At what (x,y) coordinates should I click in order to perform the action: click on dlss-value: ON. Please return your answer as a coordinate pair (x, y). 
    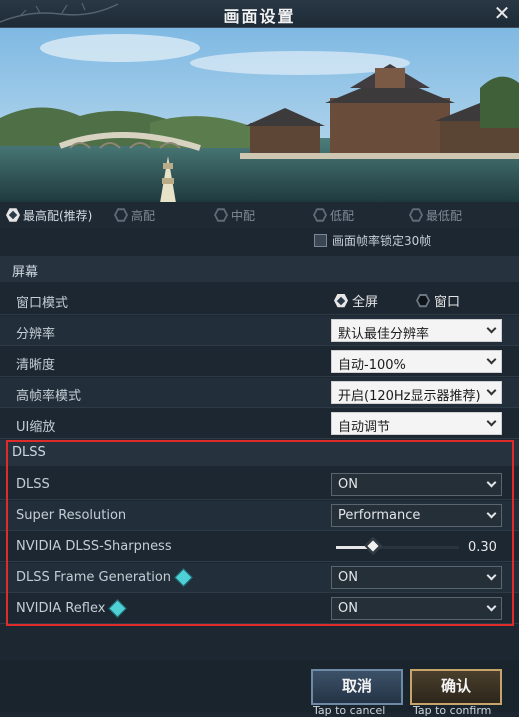
    Looking at the image, I should click on (348, 484).